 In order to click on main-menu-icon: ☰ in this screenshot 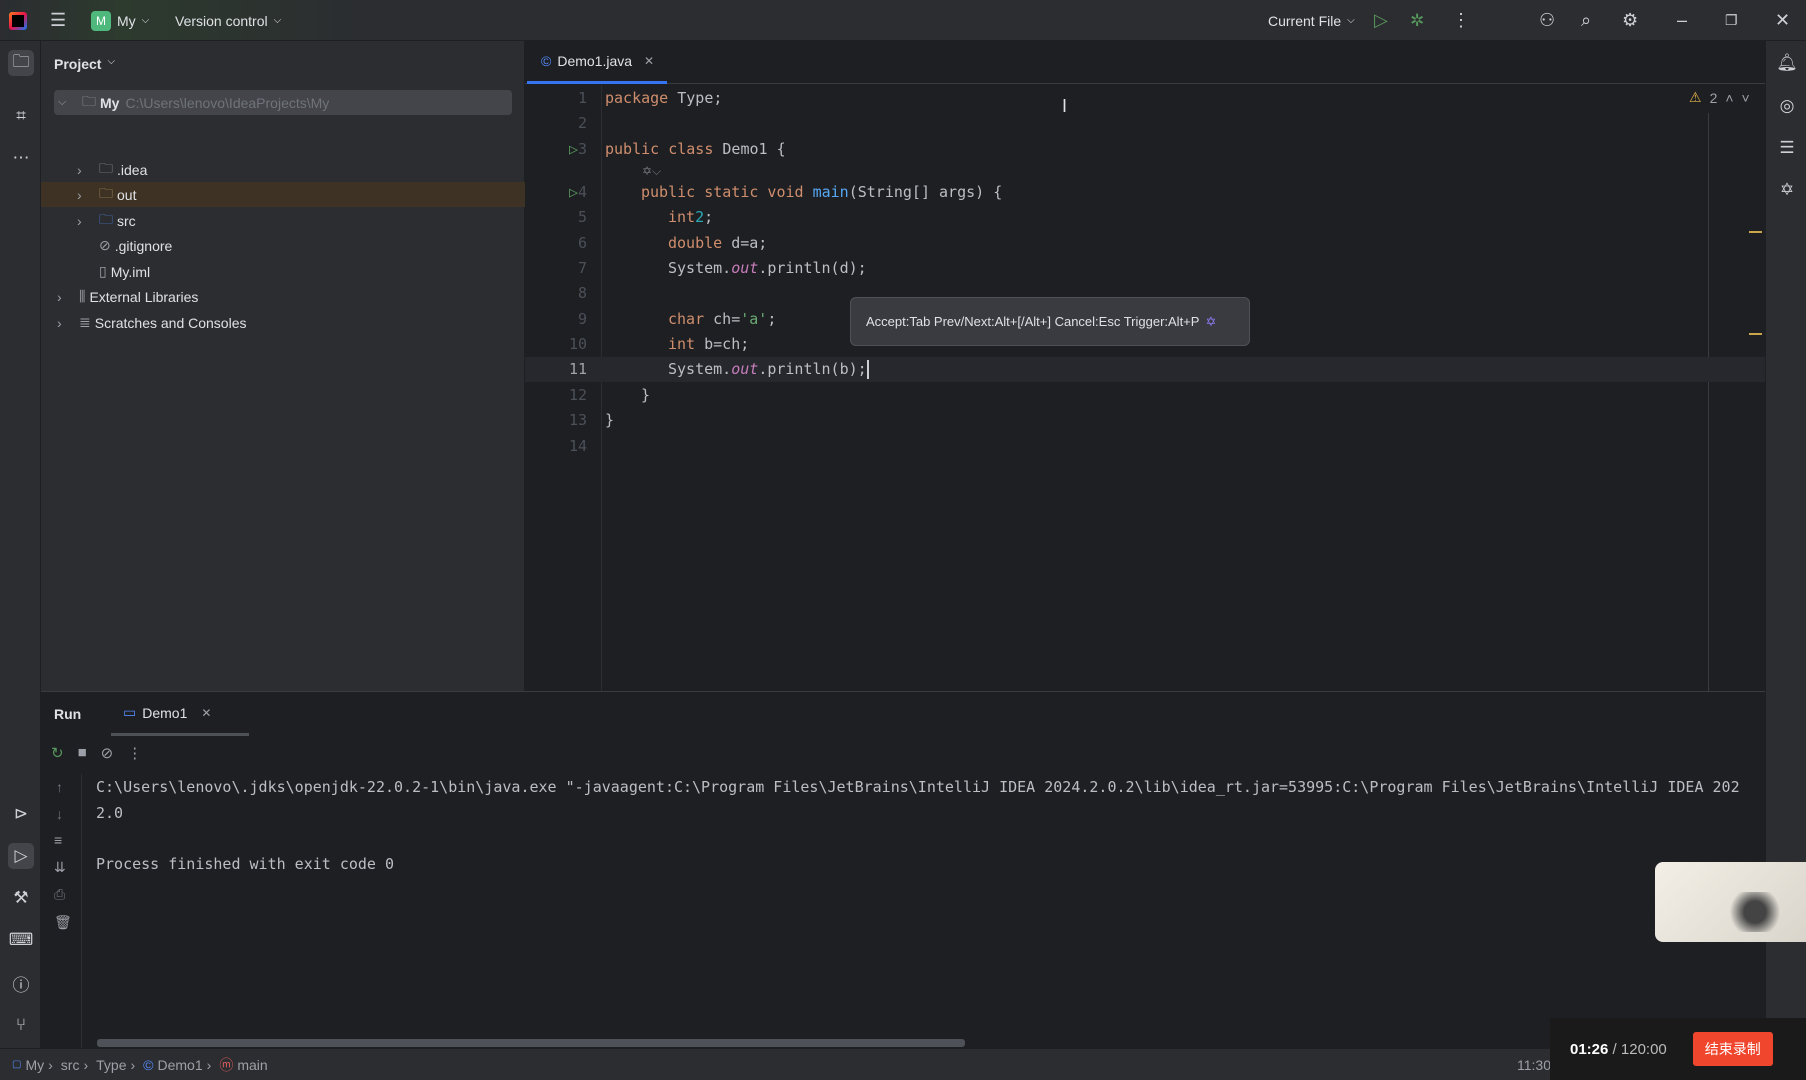, I will do `click(58, 20)`.